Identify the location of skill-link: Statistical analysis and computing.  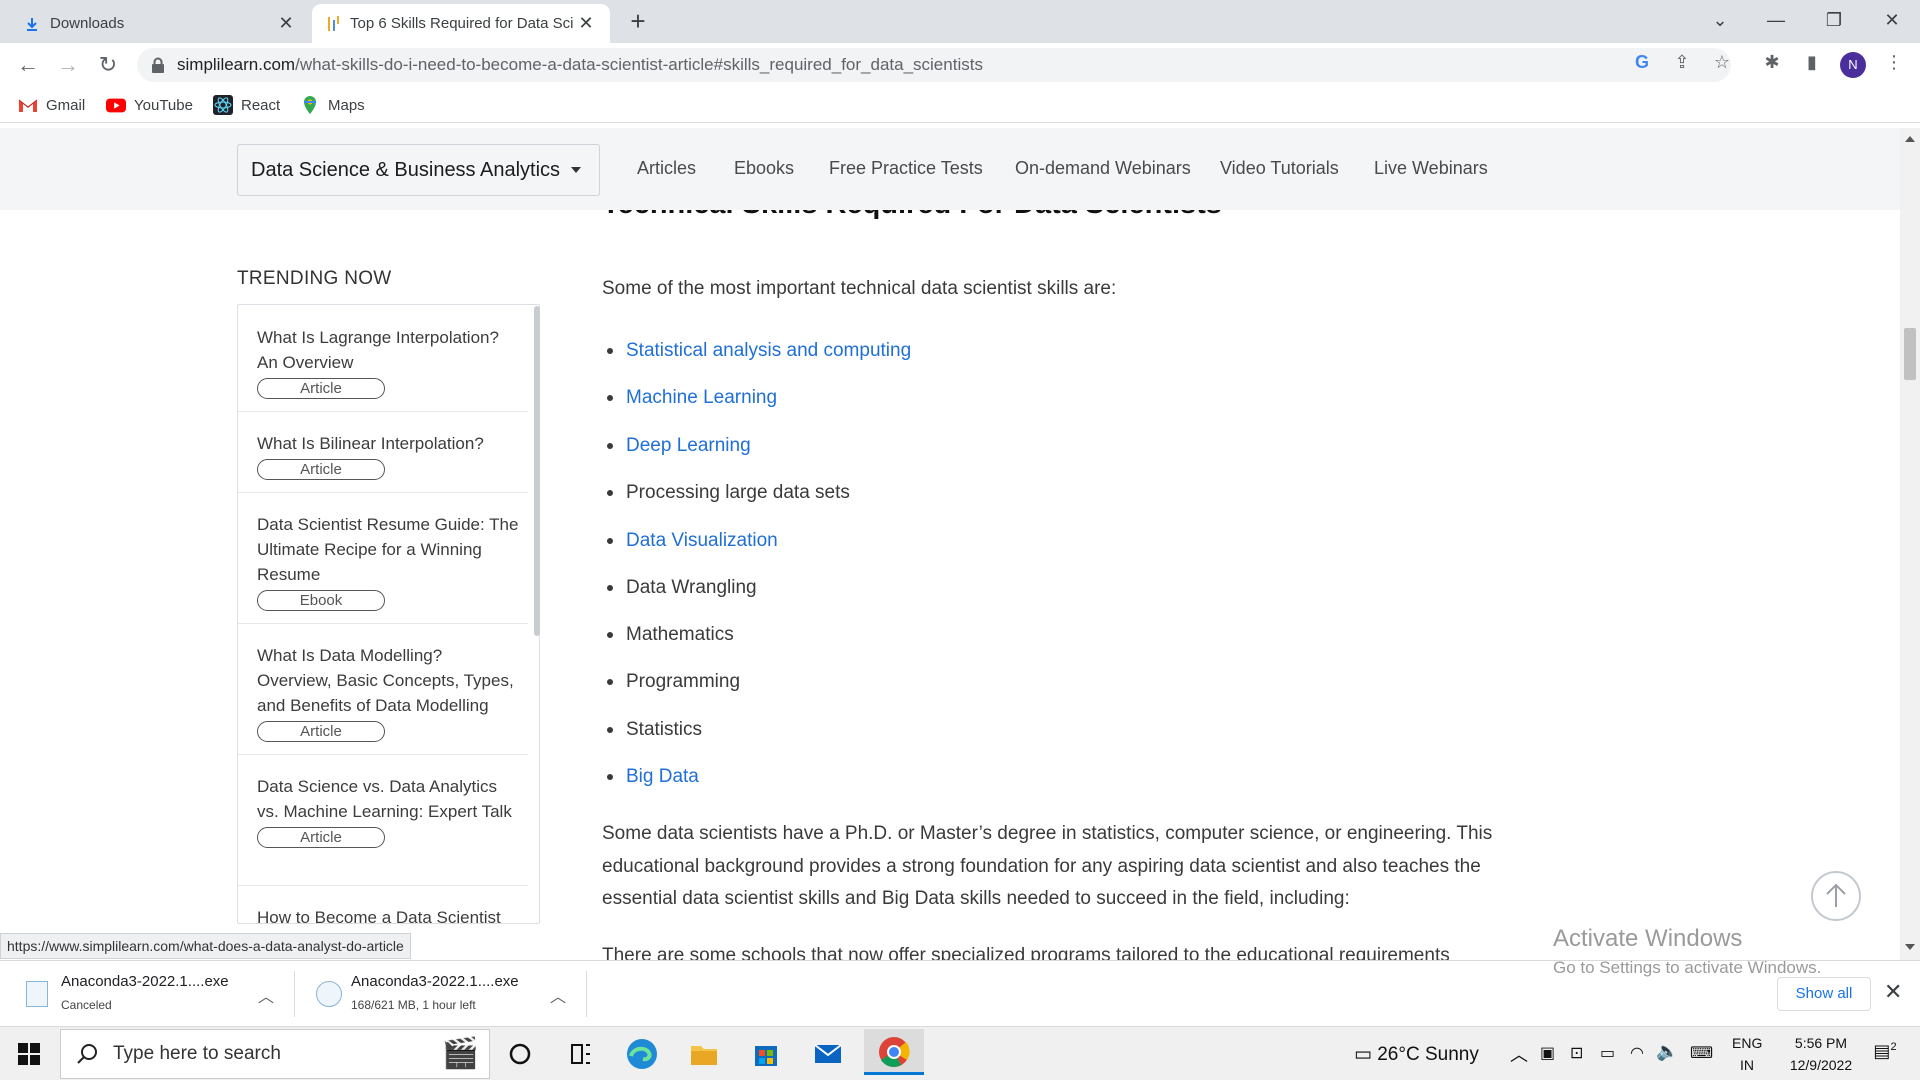
(768, 351).